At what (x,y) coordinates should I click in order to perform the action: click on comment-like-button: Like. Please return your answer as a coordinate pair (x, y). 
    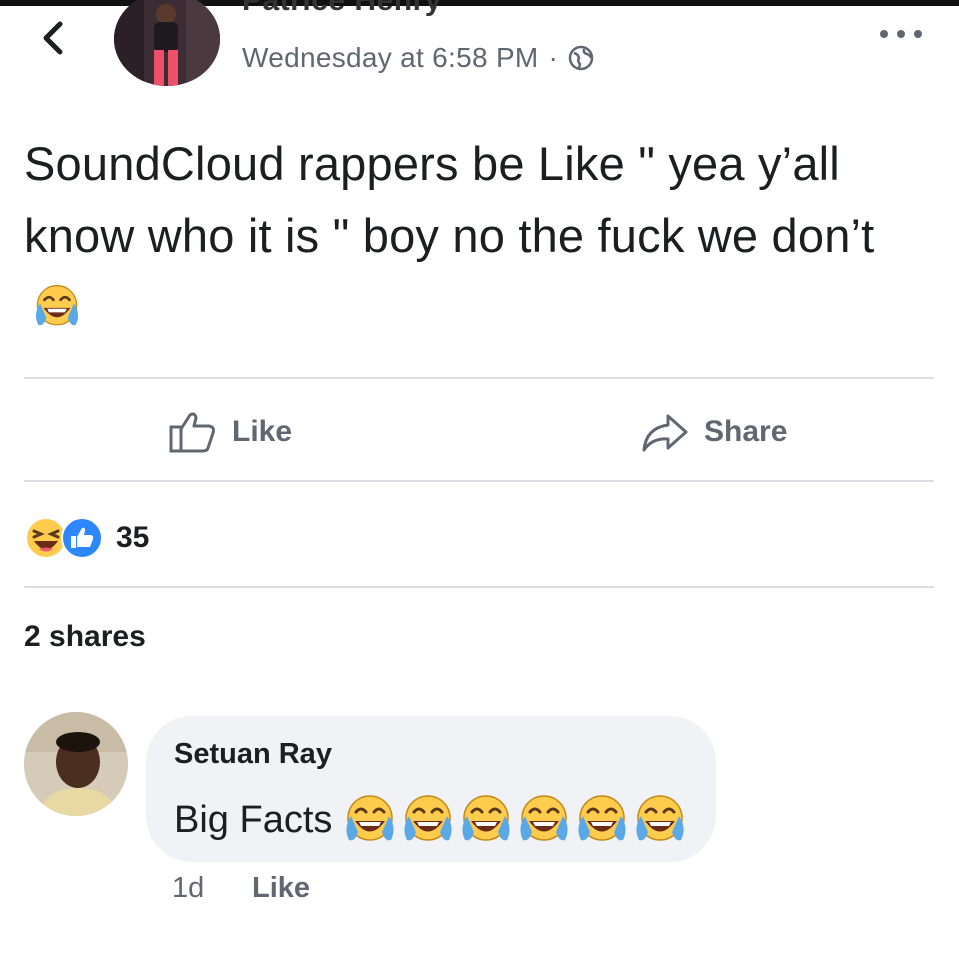
    Looking at the image, I should click on (281, 888).